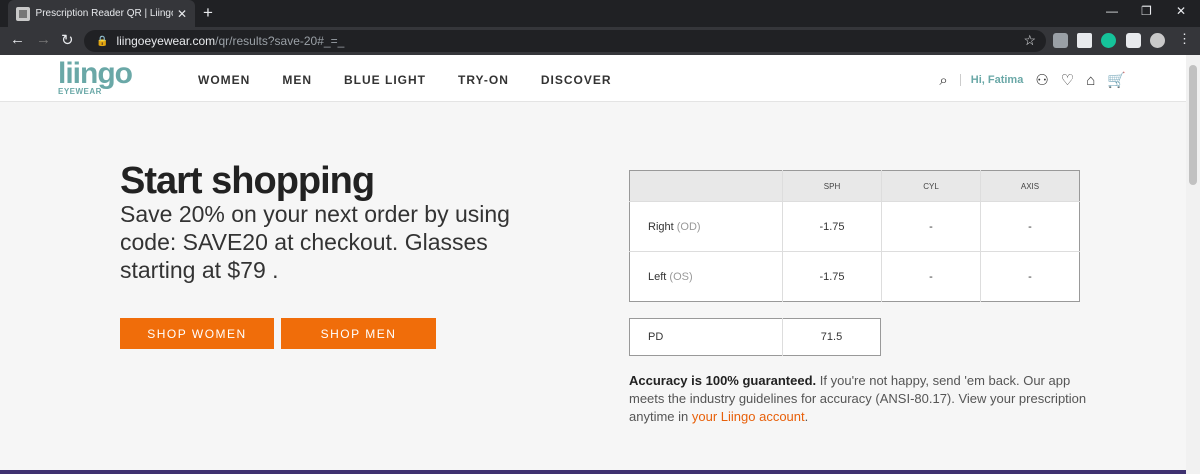  I want to click on table-header-row: SPH CYL AXIS, so click(854, 186).